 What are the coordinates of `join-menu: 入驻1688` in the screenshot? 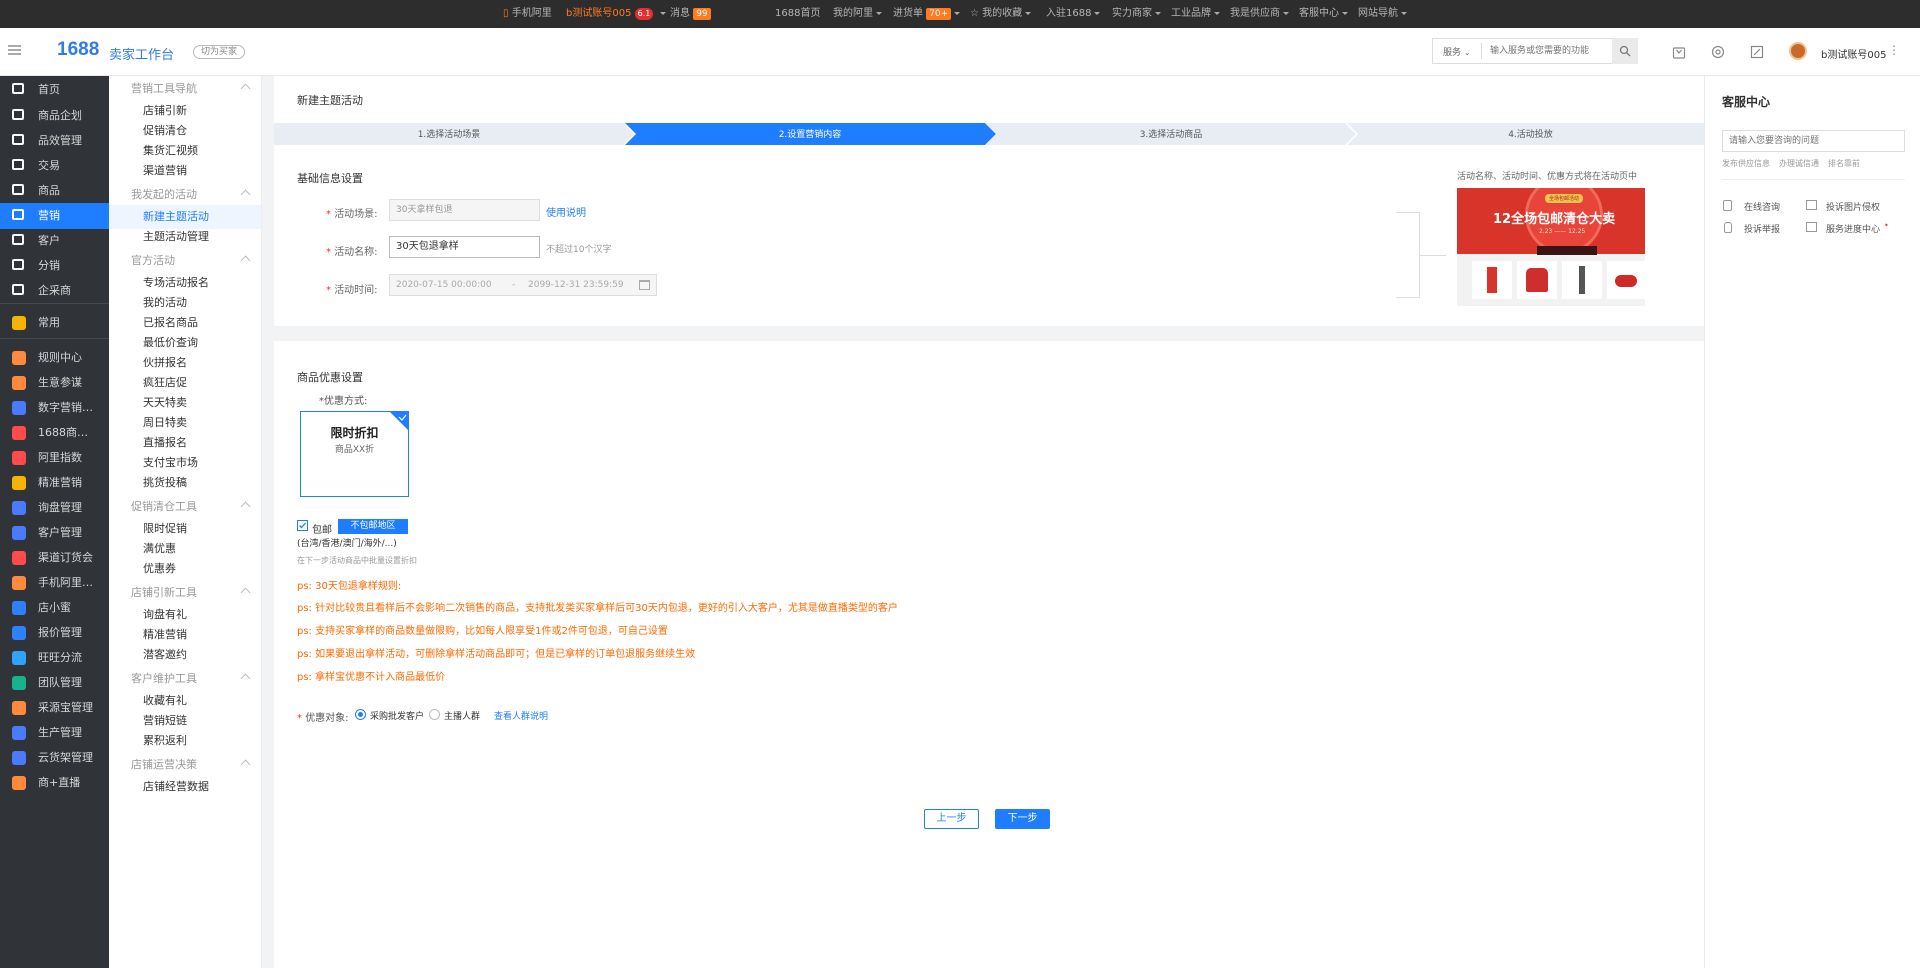 It's located at (1073, 14).